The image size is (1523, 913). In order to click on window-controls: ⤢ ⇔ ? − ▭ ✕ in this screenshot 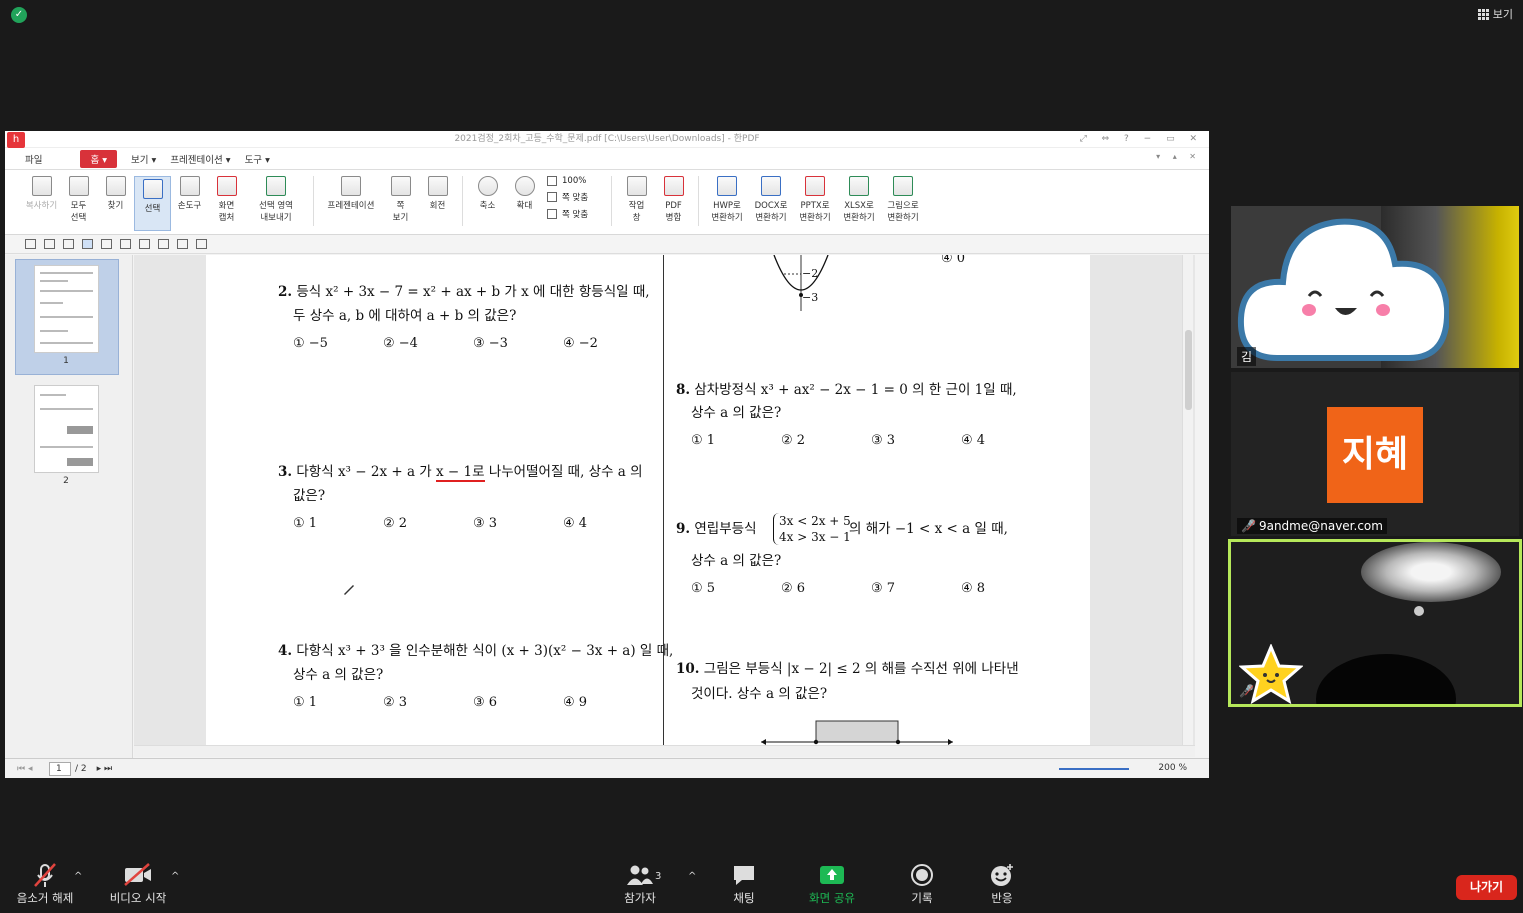, I will do `click(1141, 139)`.